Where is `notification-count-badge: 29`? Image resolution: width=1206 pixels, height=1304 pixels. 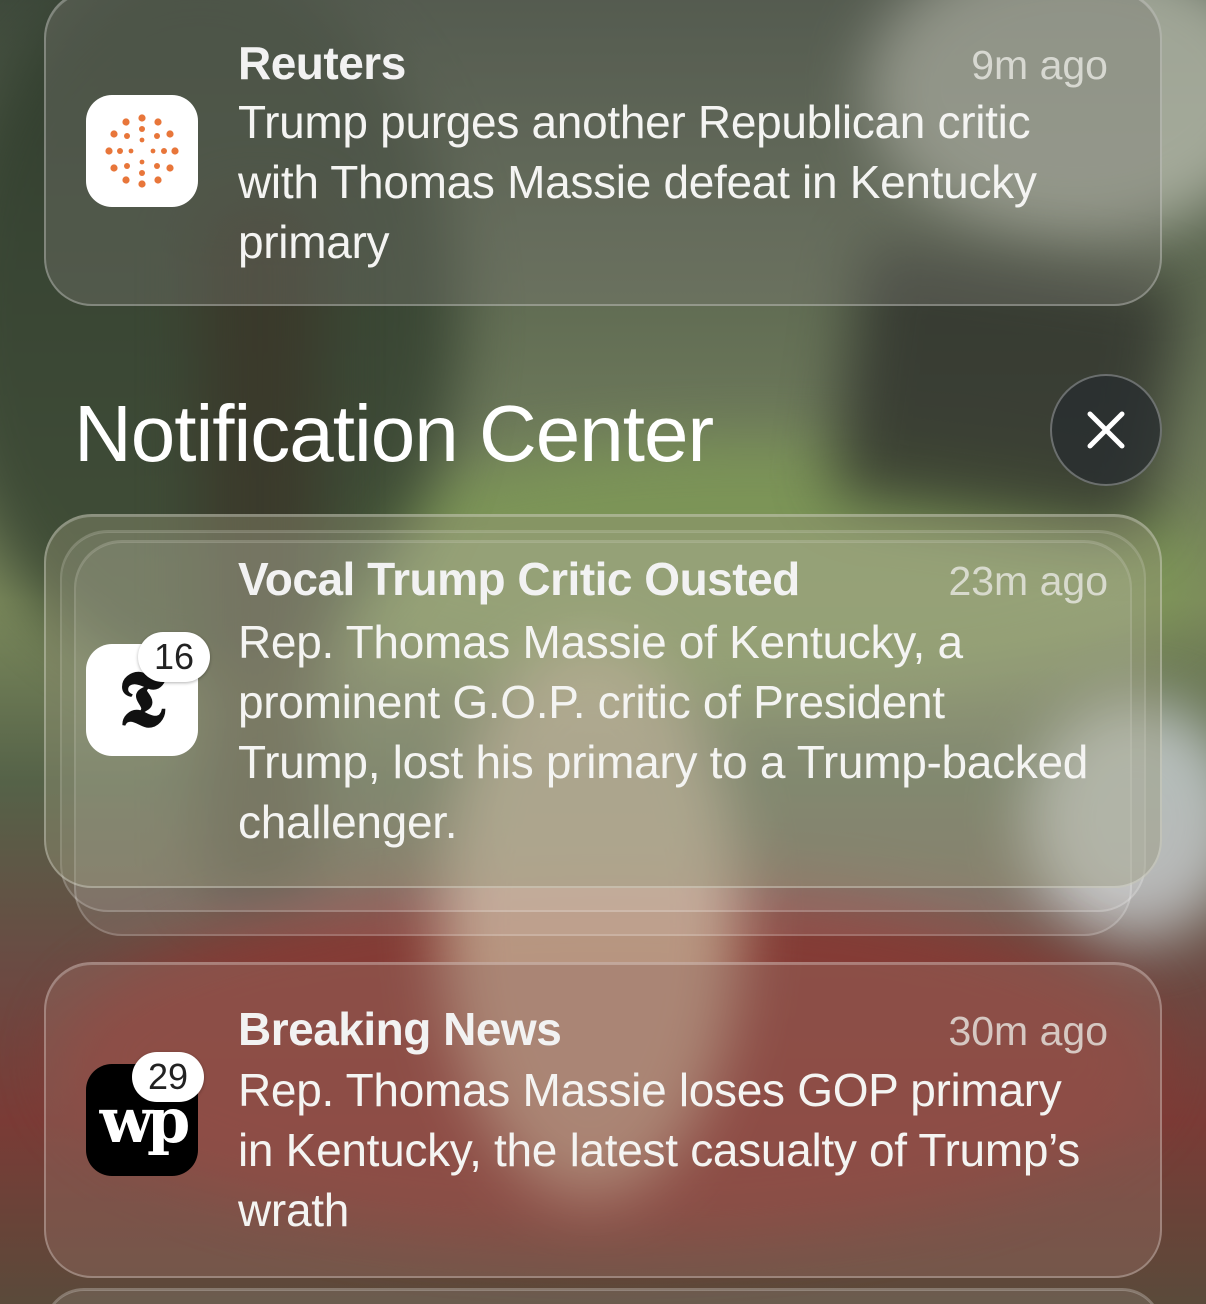
notification-count-badge: 29 is located at coordinates (168, 1077).